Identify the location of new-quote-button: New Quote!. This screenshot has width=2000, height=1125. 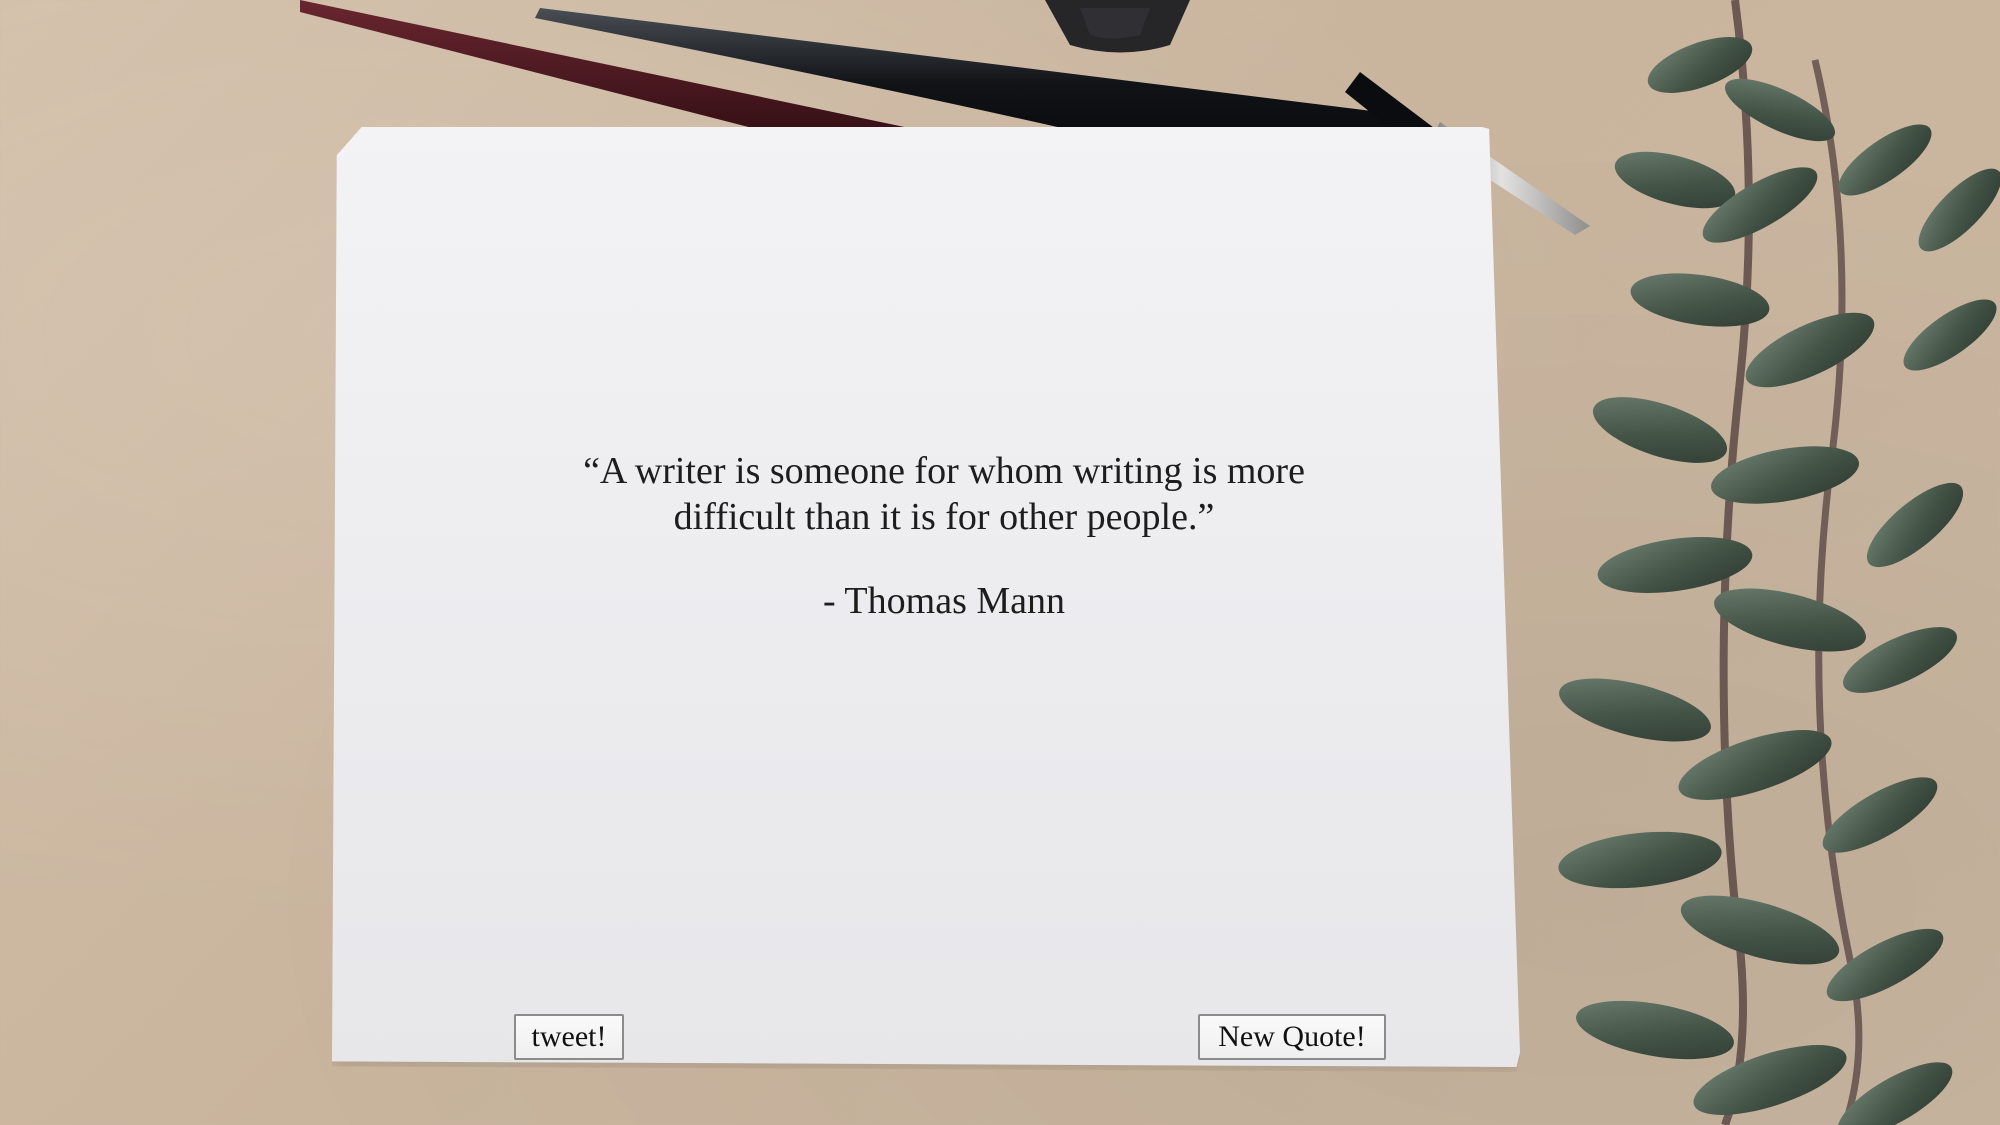
(1292, 1037).